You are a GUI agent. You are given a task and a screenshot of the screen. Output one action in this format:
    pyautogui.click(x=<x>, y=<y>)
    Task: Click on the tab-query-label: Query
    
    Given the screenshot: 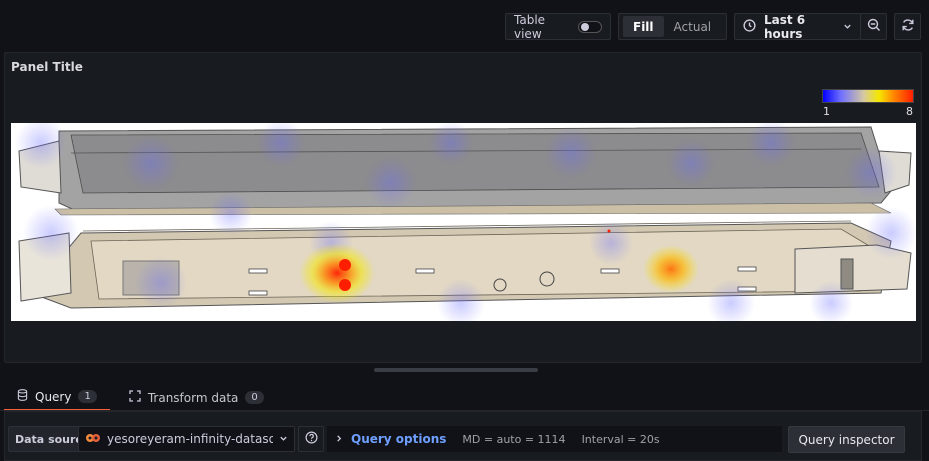 What is the action you would take?
    pyautogui.click(x=53, y=396)
    